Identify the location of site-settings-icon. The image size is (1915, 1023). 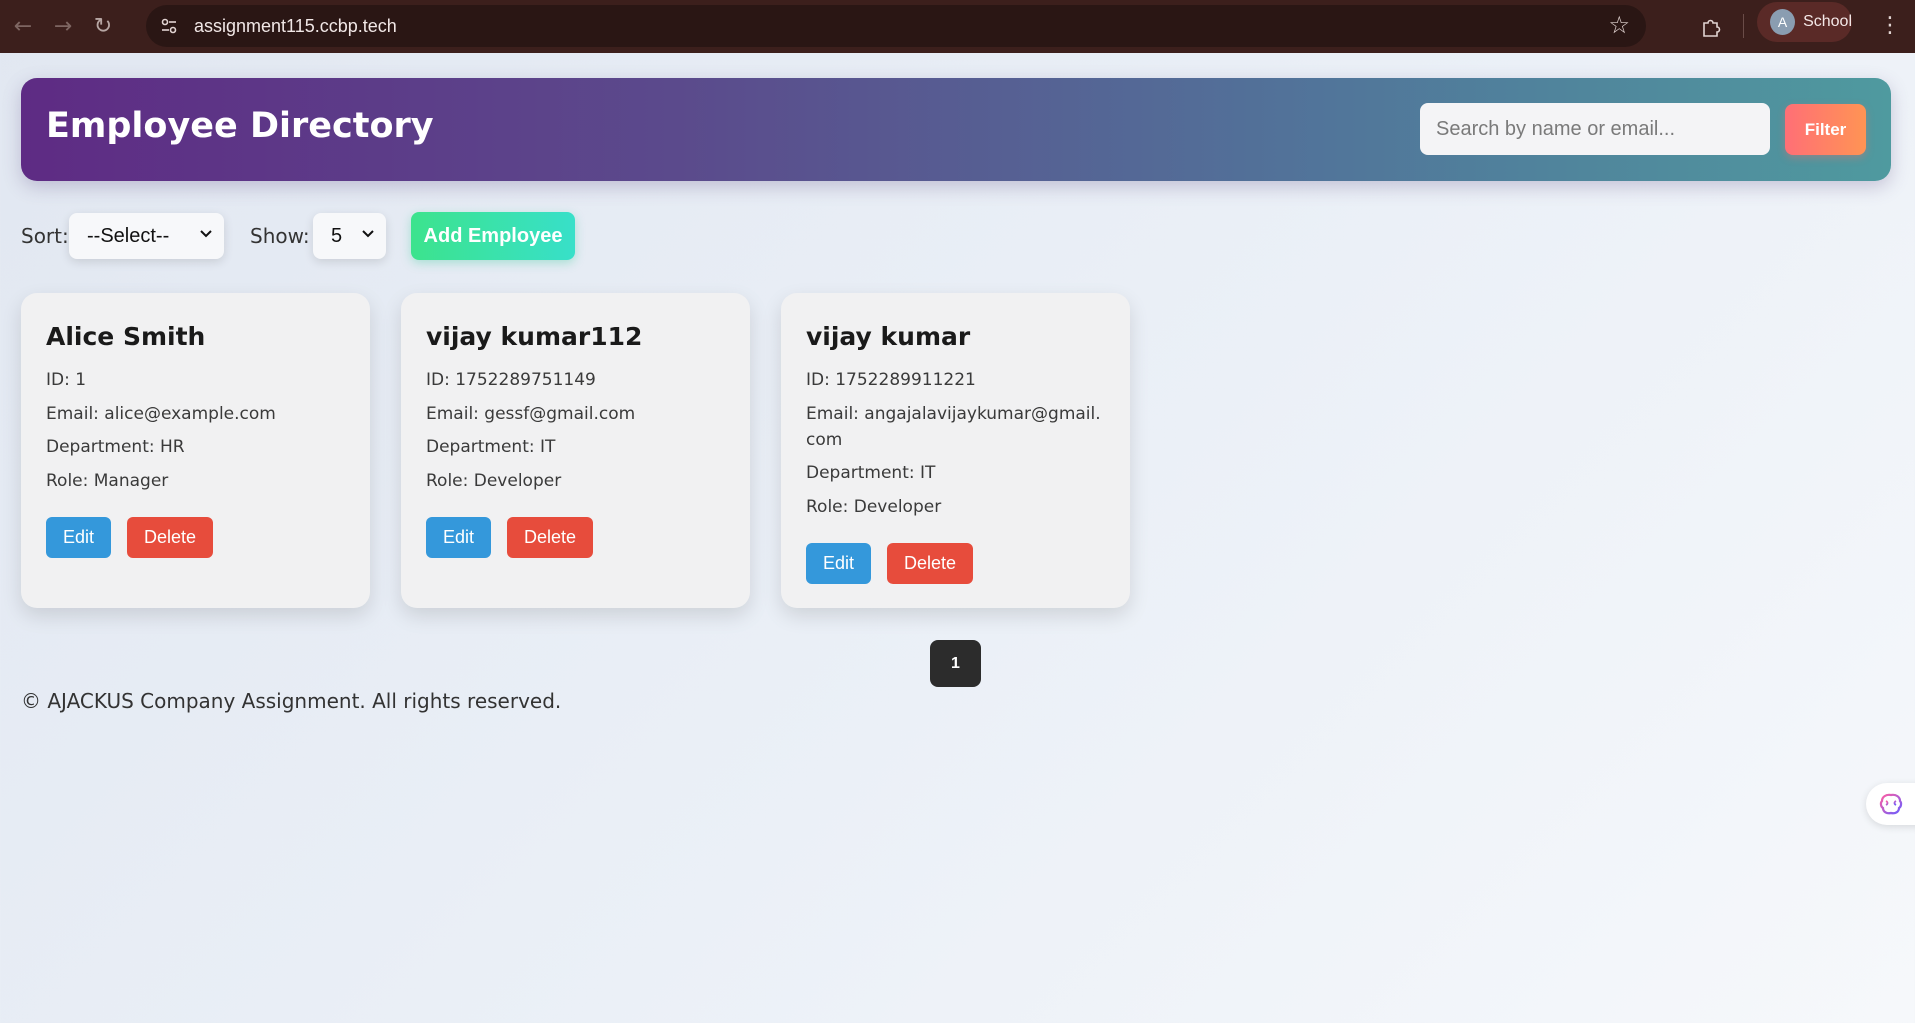
(169, 26).